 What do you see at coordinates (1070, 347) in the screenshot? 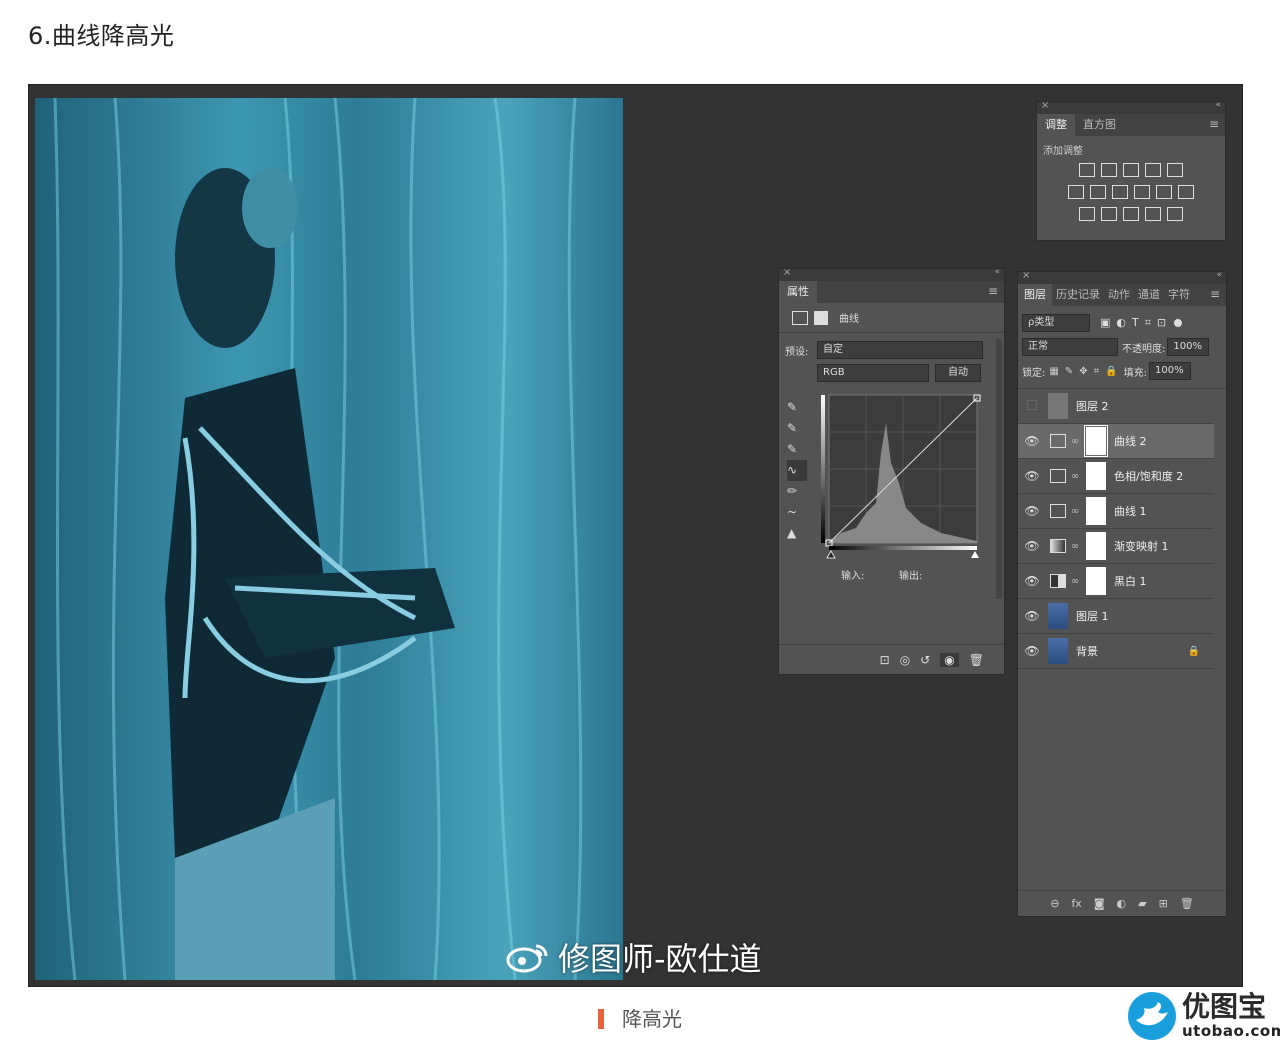
I see `blend-mode-select: 正常` at bounding box center [1070, 347].